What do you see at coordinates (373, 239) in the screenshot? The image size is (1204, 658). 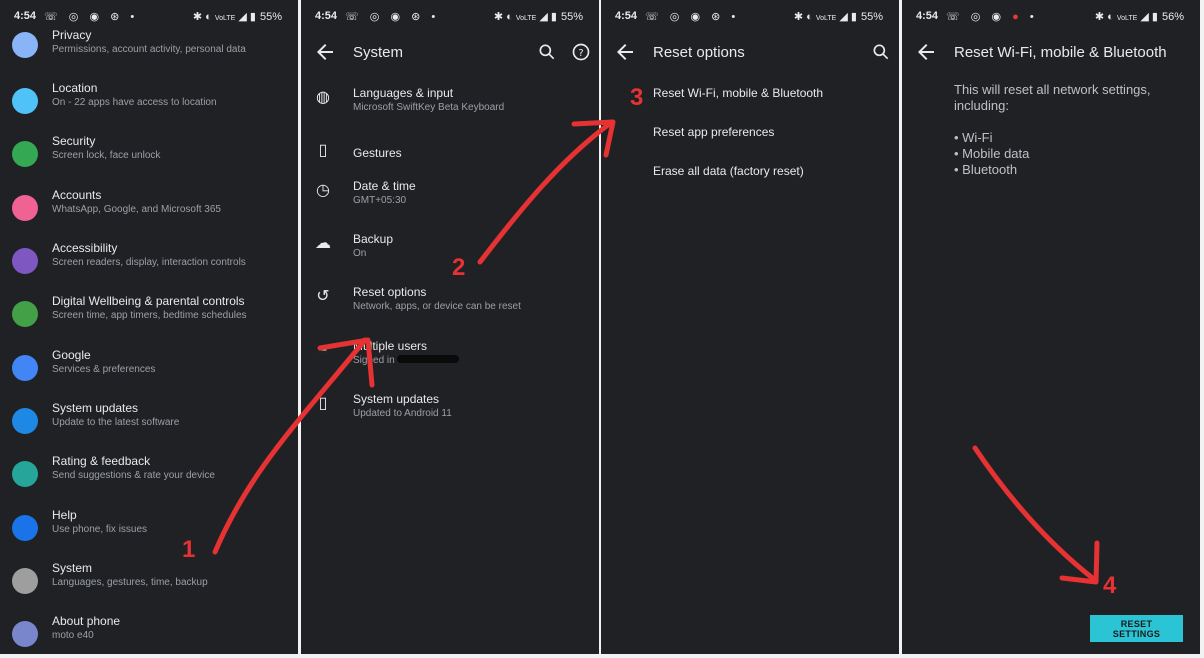 I see `system-item-title: Backup` at bounding box center [373, 239].